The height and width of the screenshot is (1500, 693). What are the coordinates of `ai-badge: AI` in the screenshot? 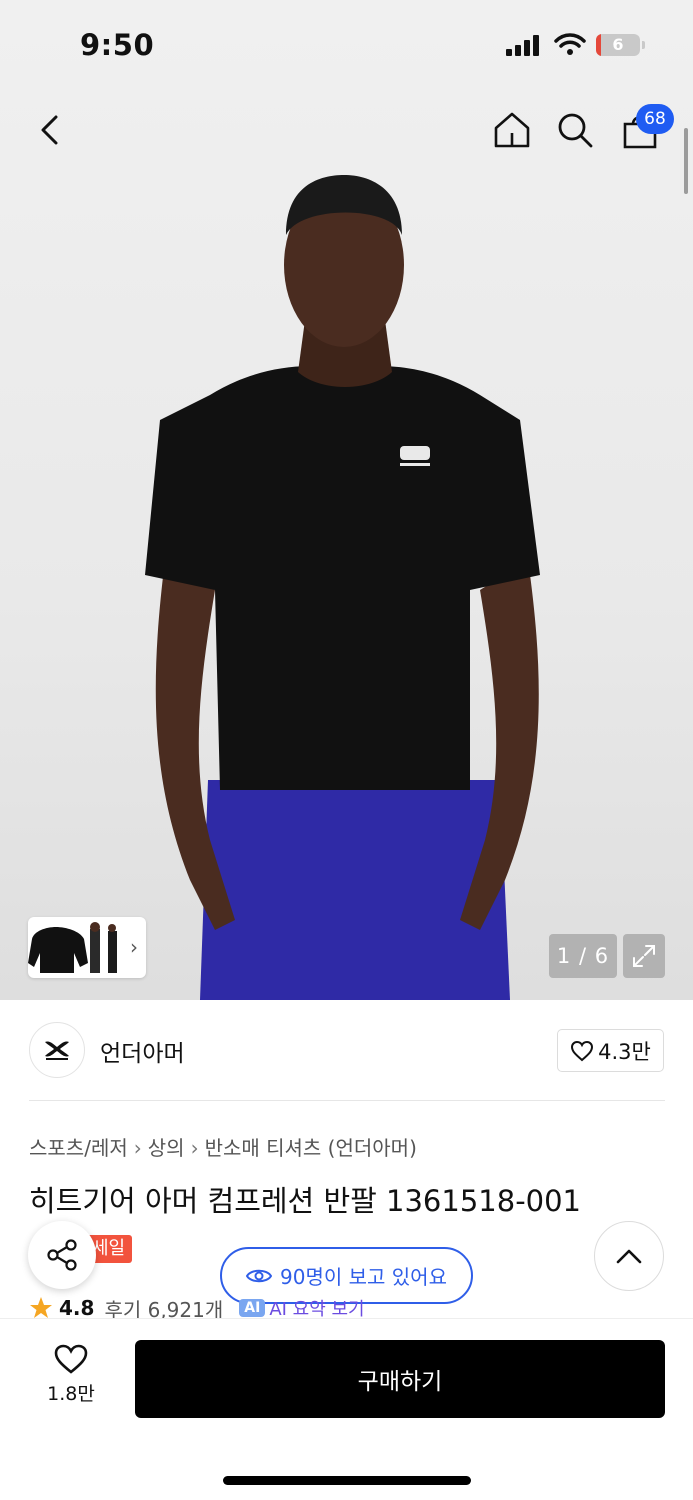 It's located at (252, 1308).